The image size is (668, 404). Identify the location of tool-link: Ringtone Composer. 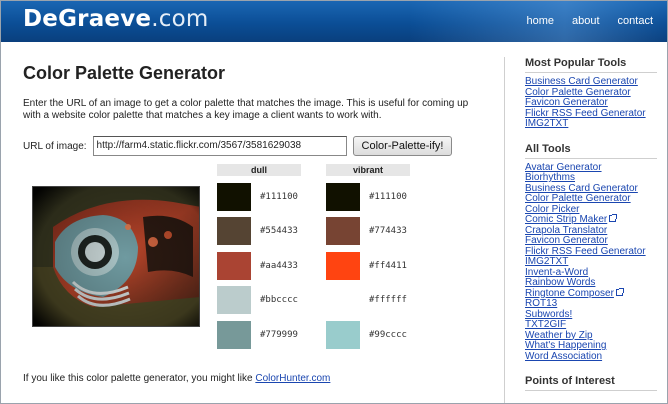
(569, 293).